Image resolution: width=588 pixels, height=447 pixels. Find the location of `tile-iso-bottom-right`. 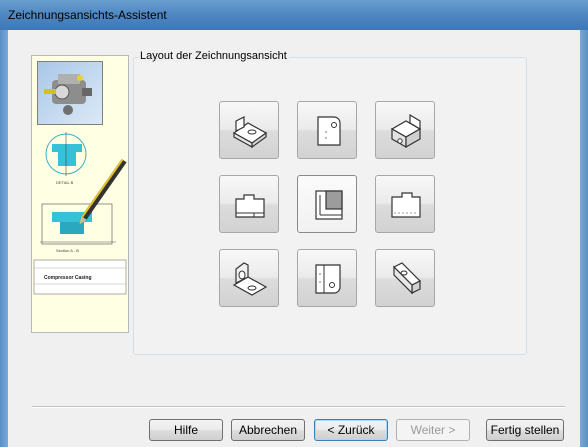

tile-iso-bottom-right is located at coordinates (405, 278).